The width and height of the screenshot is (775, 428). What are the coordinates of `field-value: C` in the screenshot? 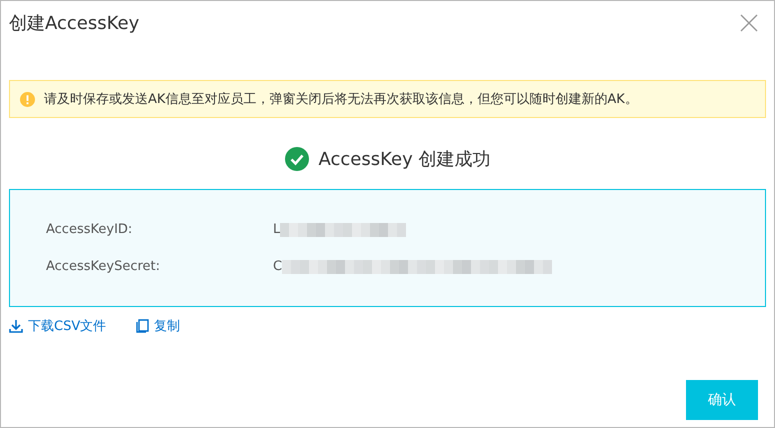 It's located at (277, 266).